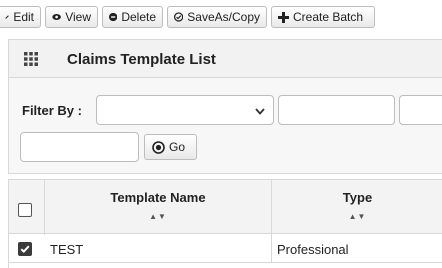  What do you see at coordinates (357, 216) in the screenshot?
I see `sort-arrows-type: ▲▼` at bounding box center [357, 216].